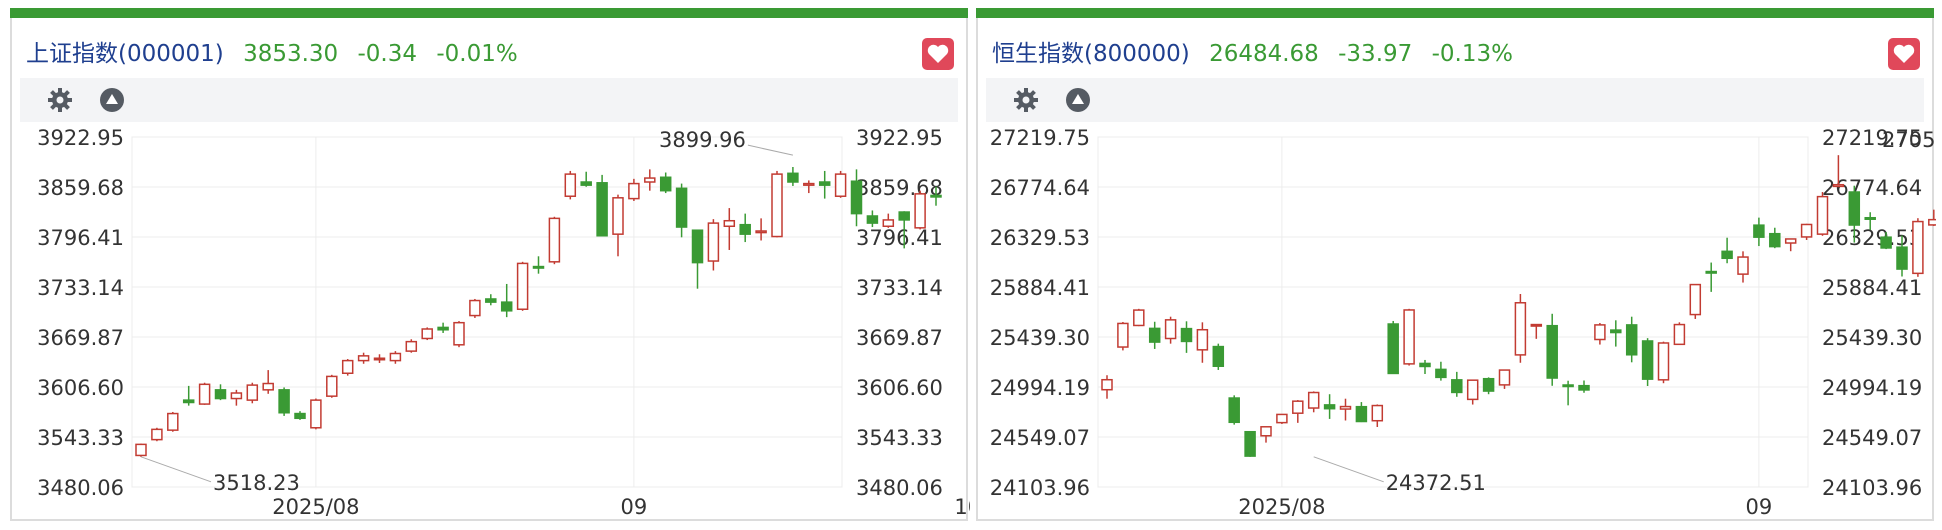 This screenshot has height=530, width=1942. What do you see at coordinates (80, 288) in the screenshot?
I see `y-tick-label-left: 3733.14` at bounding box center [80, 288].